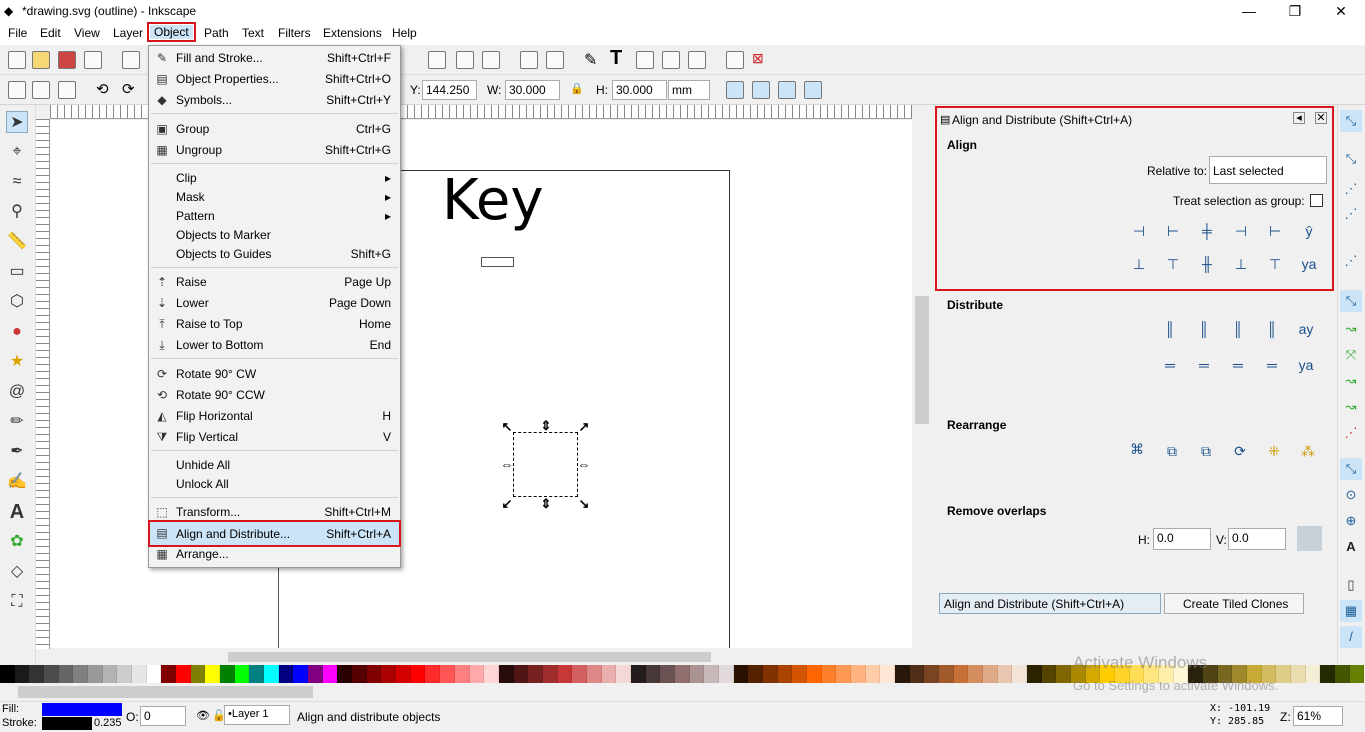  I want to click on snap-bbox-corners-icon: ⋰, so click(1351, 214).